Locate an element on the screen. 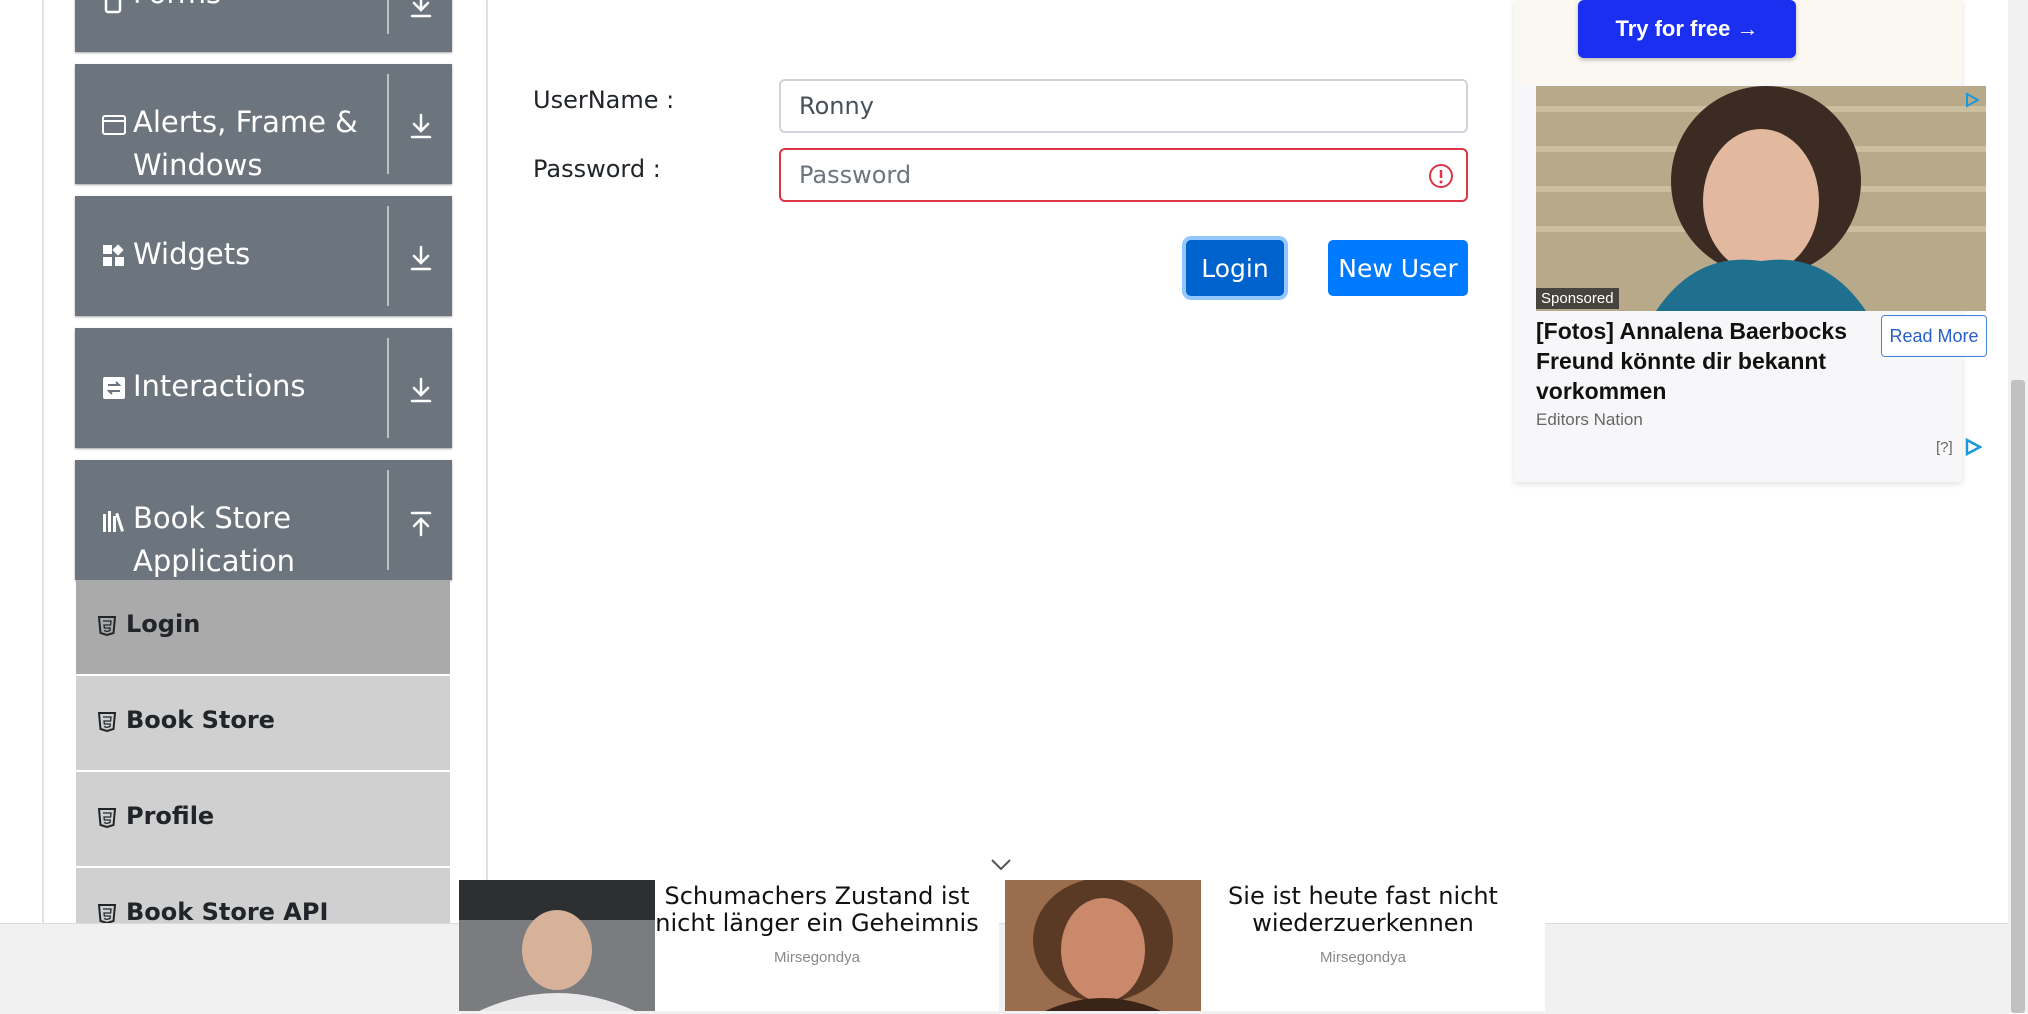 This screenshot has width=2028, height=1014. scrollbar-thumb is located at coordinates (2018, 696).